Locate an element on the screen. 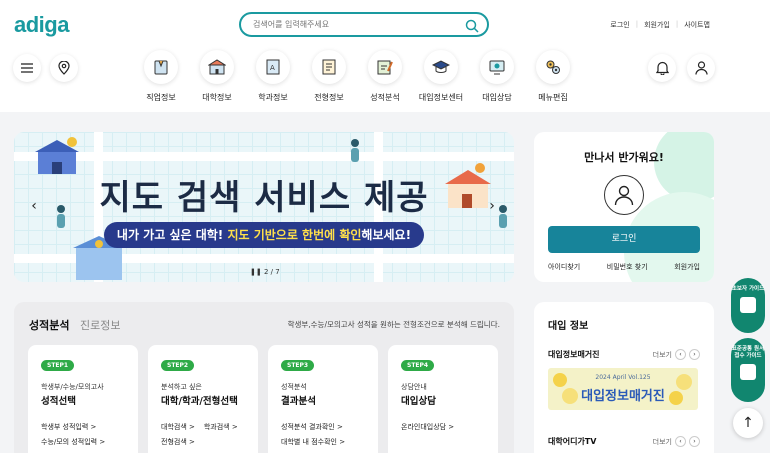  step-links: 온라인대입상담 > is located at coordinates (432, 427).